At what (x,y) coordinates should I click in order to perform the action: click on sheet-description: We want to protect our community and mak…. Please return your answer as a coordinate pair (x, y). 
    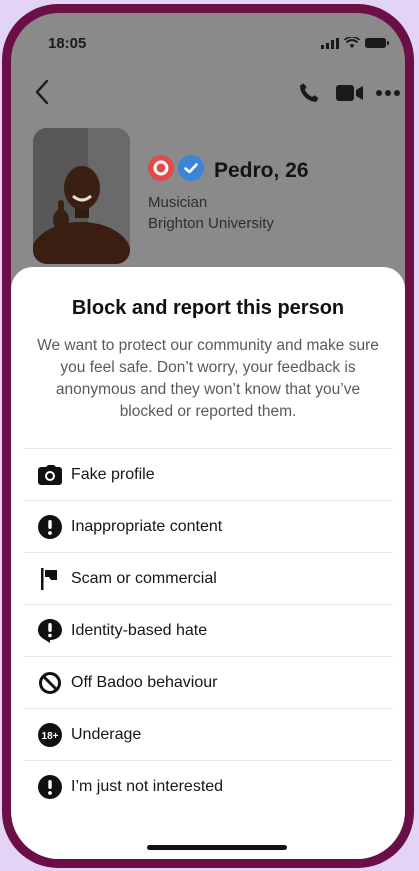
    Looking at the image, I should click on (208, 378).